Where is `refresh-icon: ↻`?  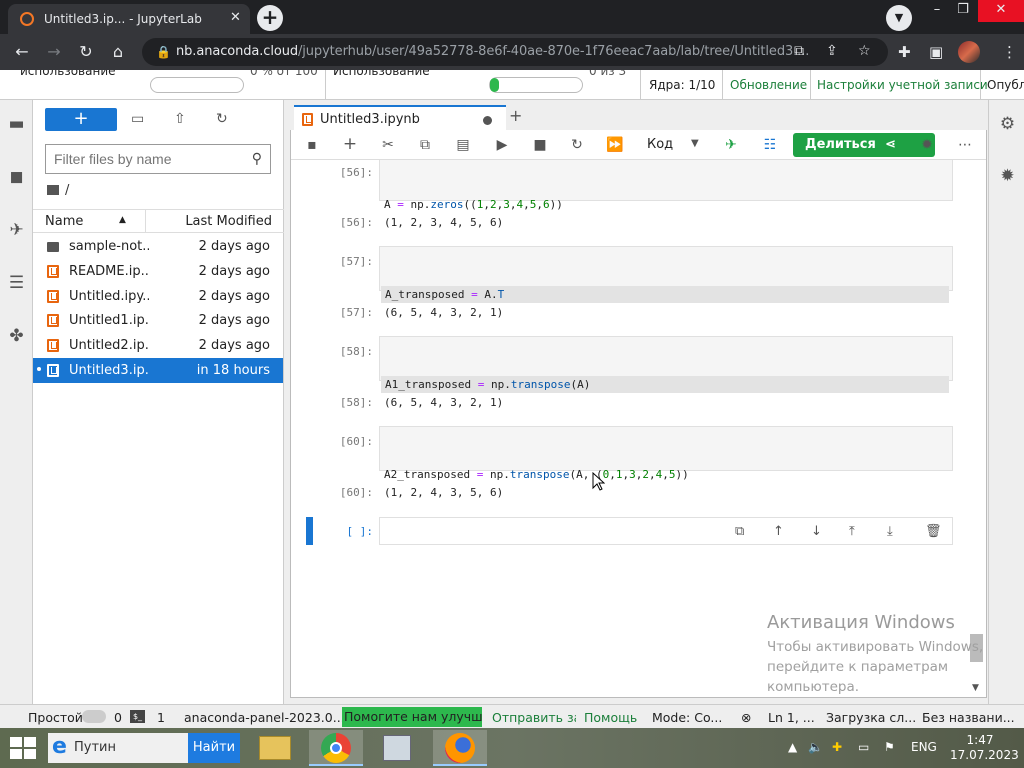
refresh-icon: ↻ is located at coordinates (222, 119).